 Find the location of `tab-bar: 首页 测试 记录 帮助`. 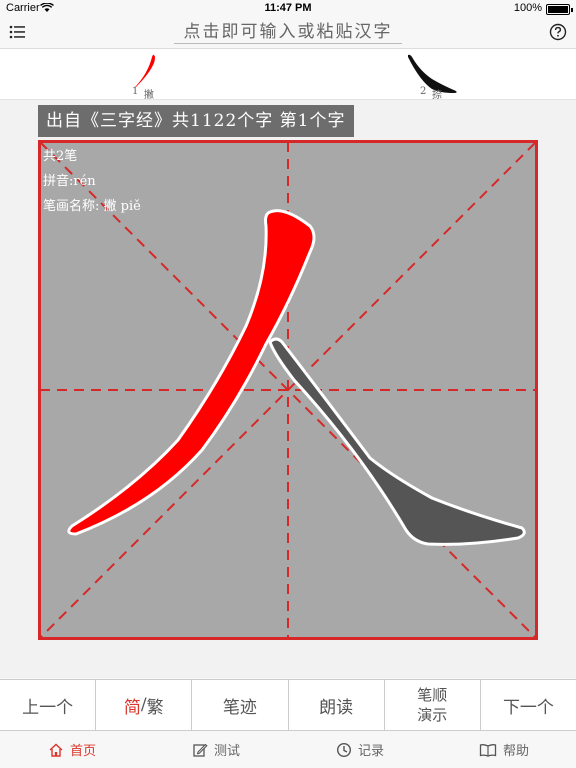

tab-bar: 首页 测试 记录 帮助 is located at coordinates (288, 749).